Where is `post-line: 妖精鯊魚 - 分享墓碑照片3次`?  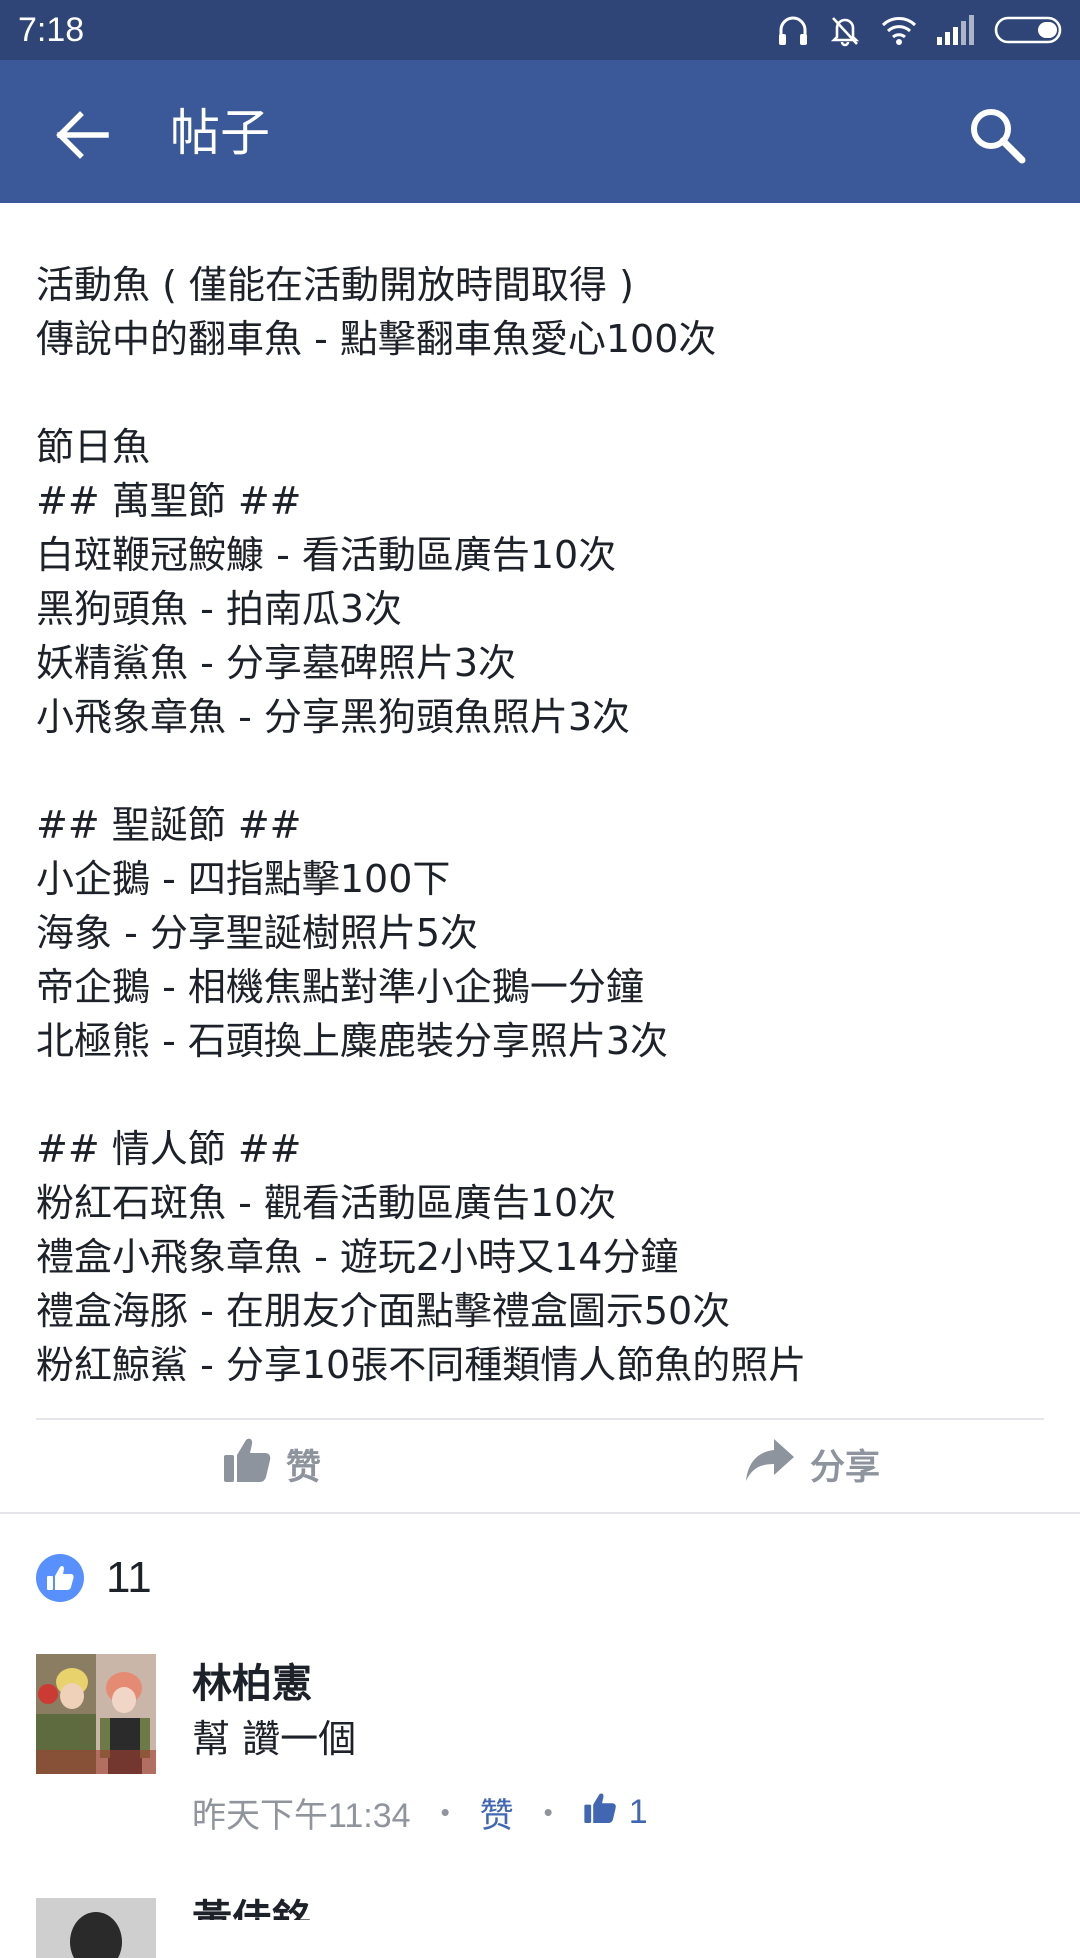
post-line: 妖精鯊魚 - 分享墓碑照片3次 is located at coordinates (276, 663).